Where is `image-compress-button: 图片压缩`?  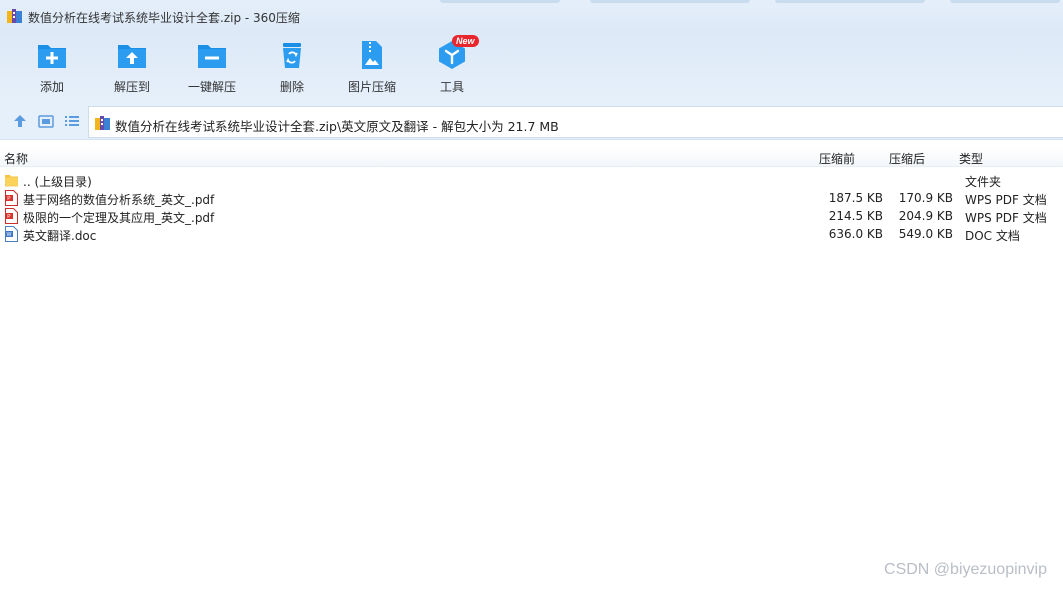
image-compress-button: 图片压缩 is located at coordinates (372, 68).